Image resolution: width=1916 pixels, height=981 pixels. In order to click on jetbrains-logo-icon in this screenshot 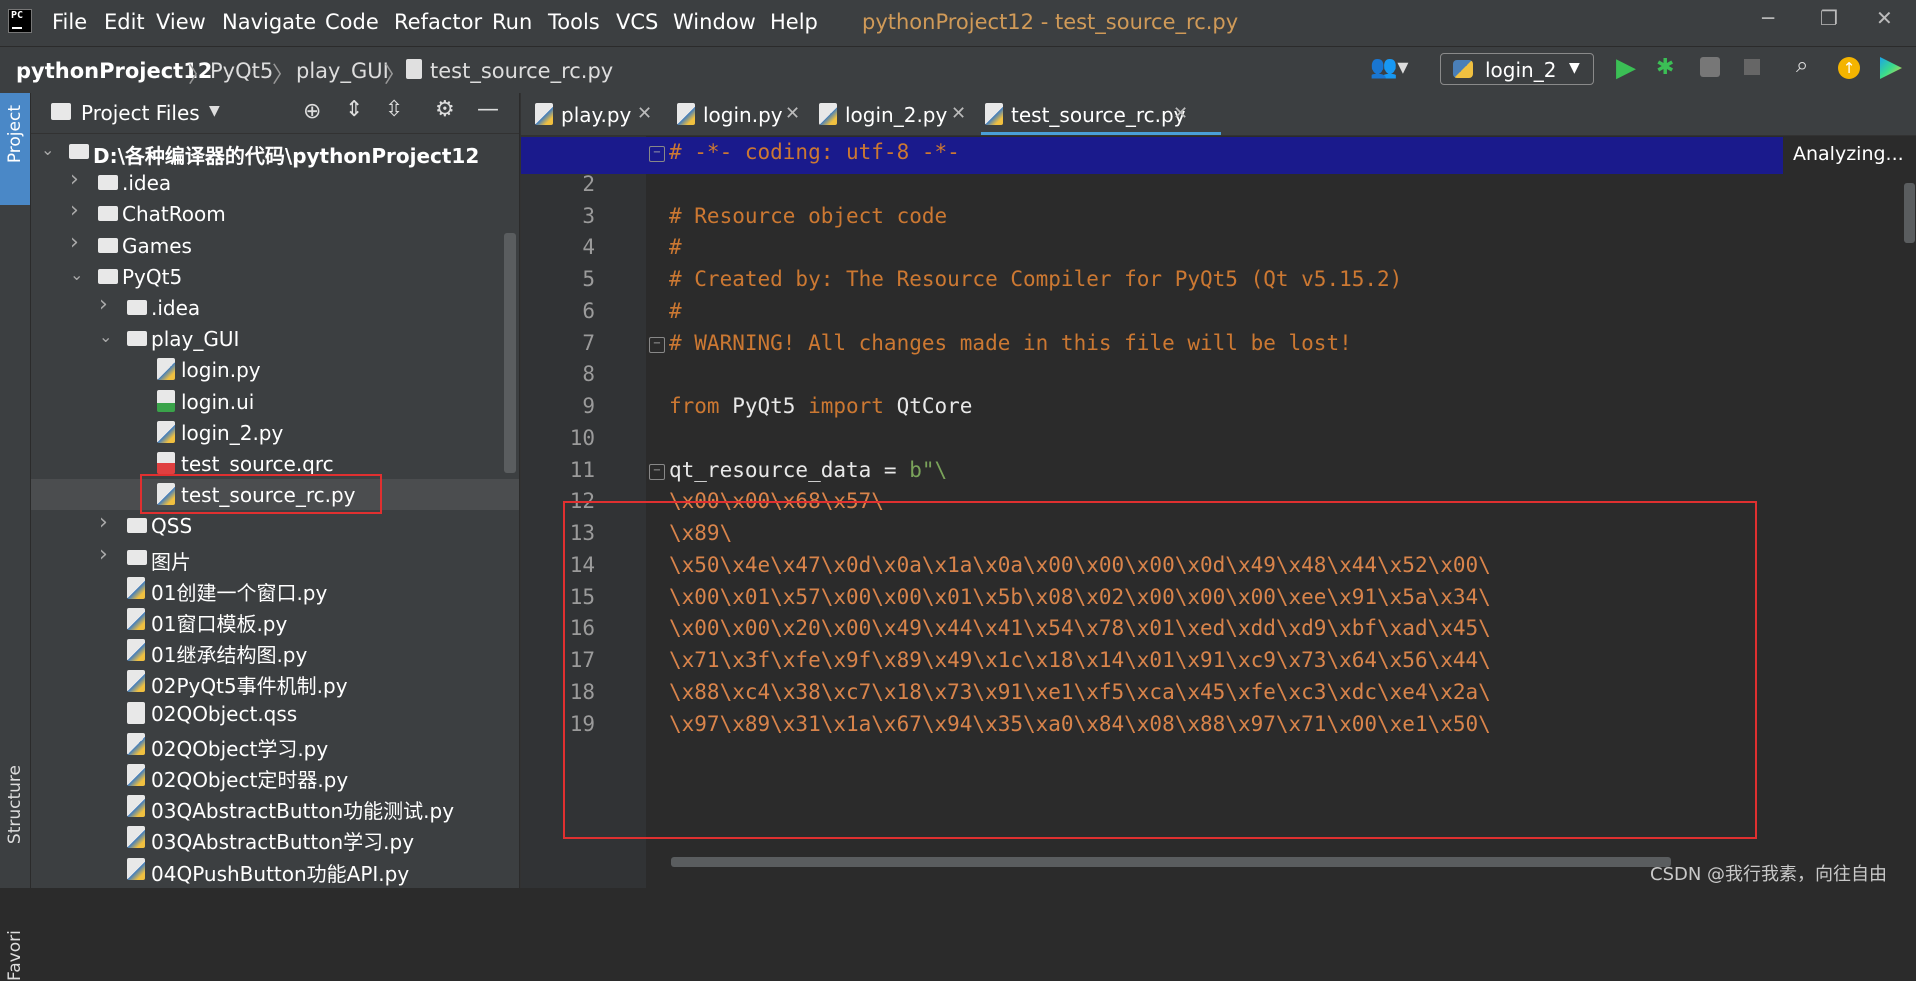, I will do `click(1891, 68)`.